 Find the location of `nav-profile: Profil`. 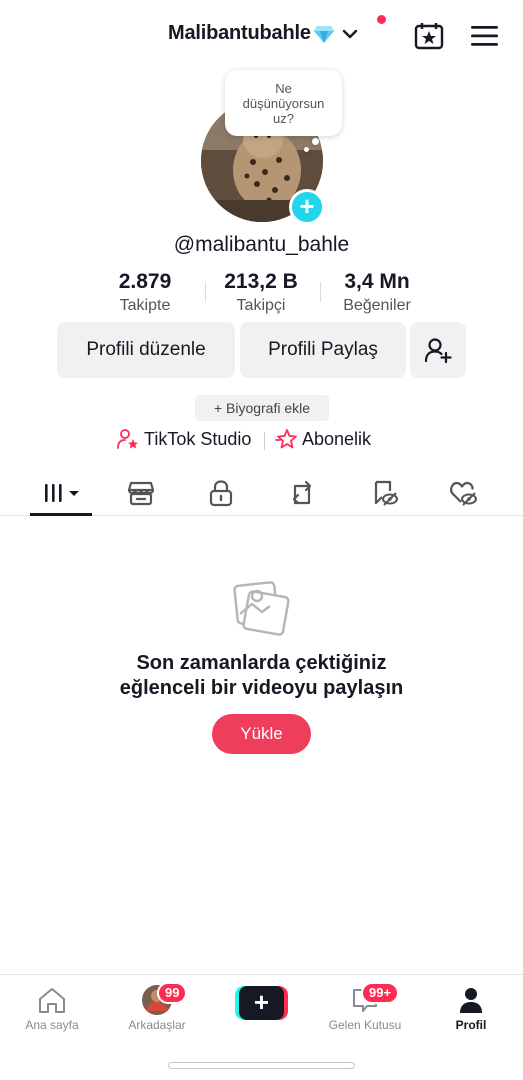

nav-profile: Profil is located at coordinates (471, 1007).